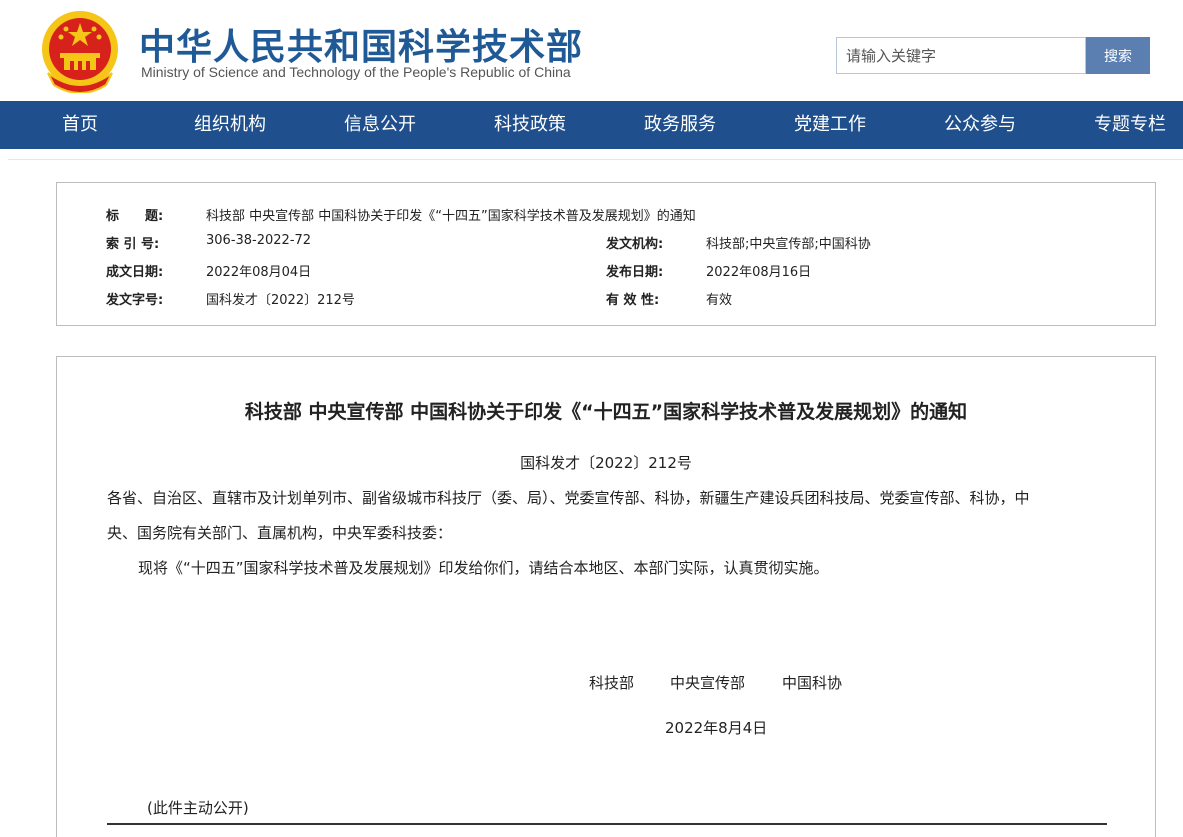 This screenshot has width=1183, height=837. I want to click on meta-index-label: 索 引 号:, so click(133, 244).